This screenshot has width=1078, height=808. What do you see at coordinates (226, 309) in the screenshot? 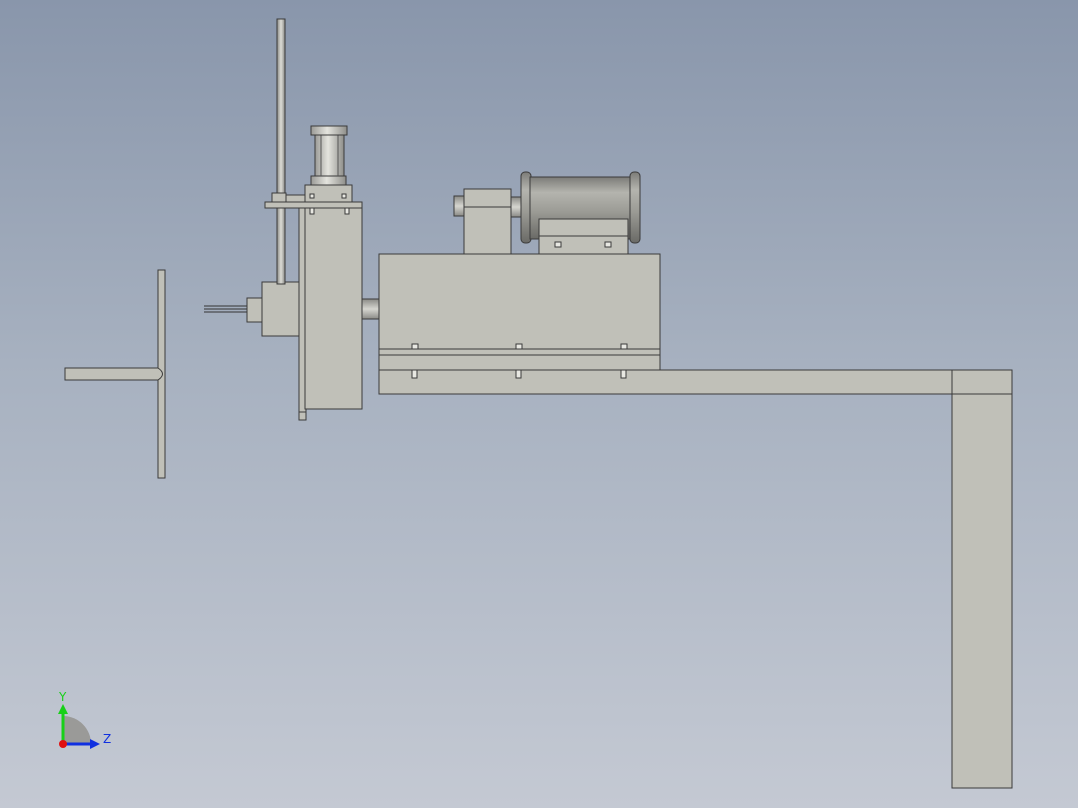
I see `cable-bundle` at bounding box center [226, 309].